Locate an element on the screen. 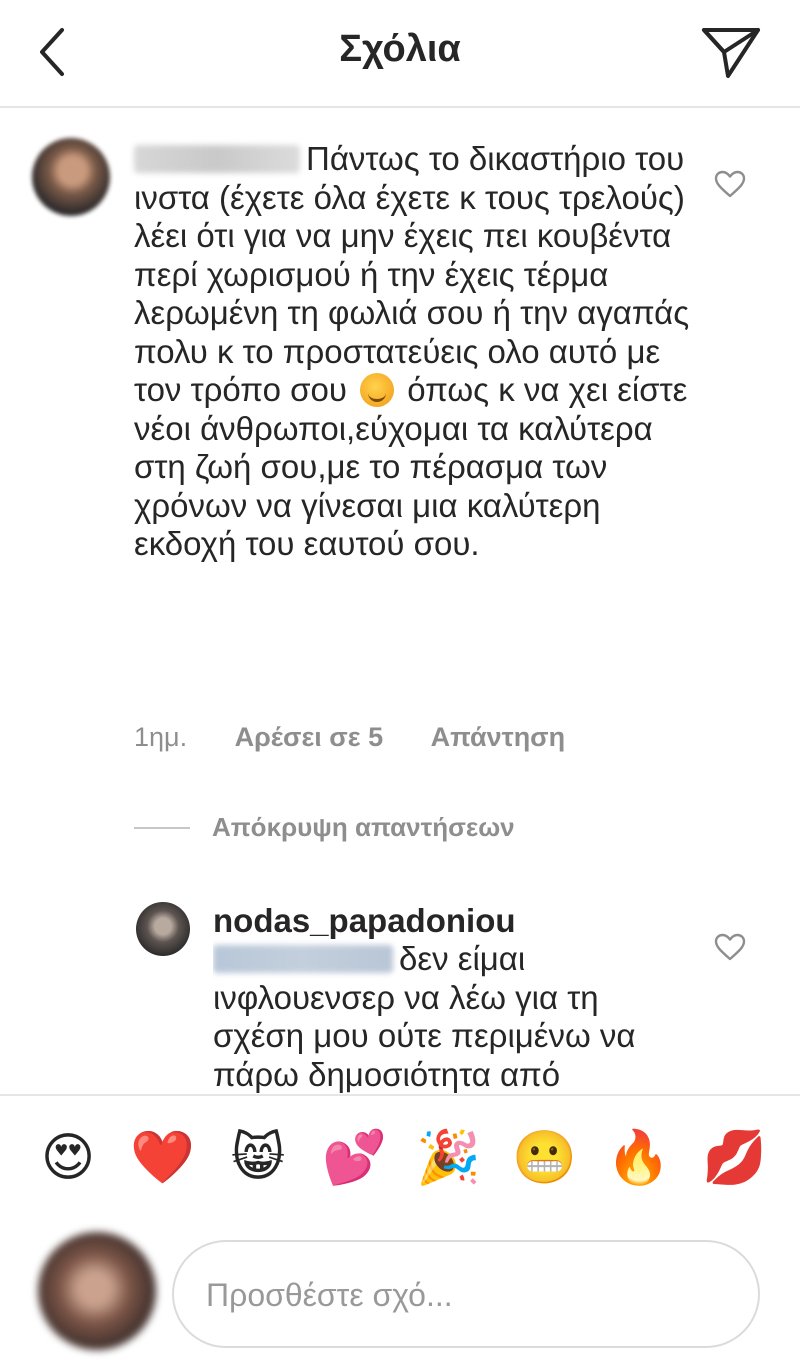  emoji-party-popper: 🎉 is located at coordinates (448, 1158).